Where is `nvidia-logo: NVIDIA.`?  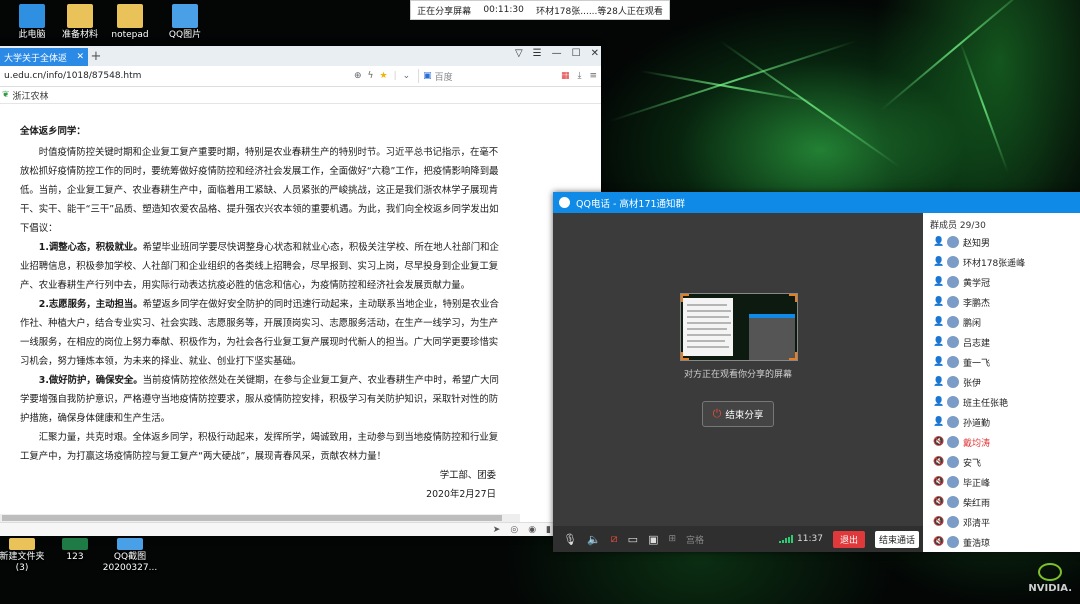
nvidia-logo: NVIDIA. is located at coordinates (1050, 578).